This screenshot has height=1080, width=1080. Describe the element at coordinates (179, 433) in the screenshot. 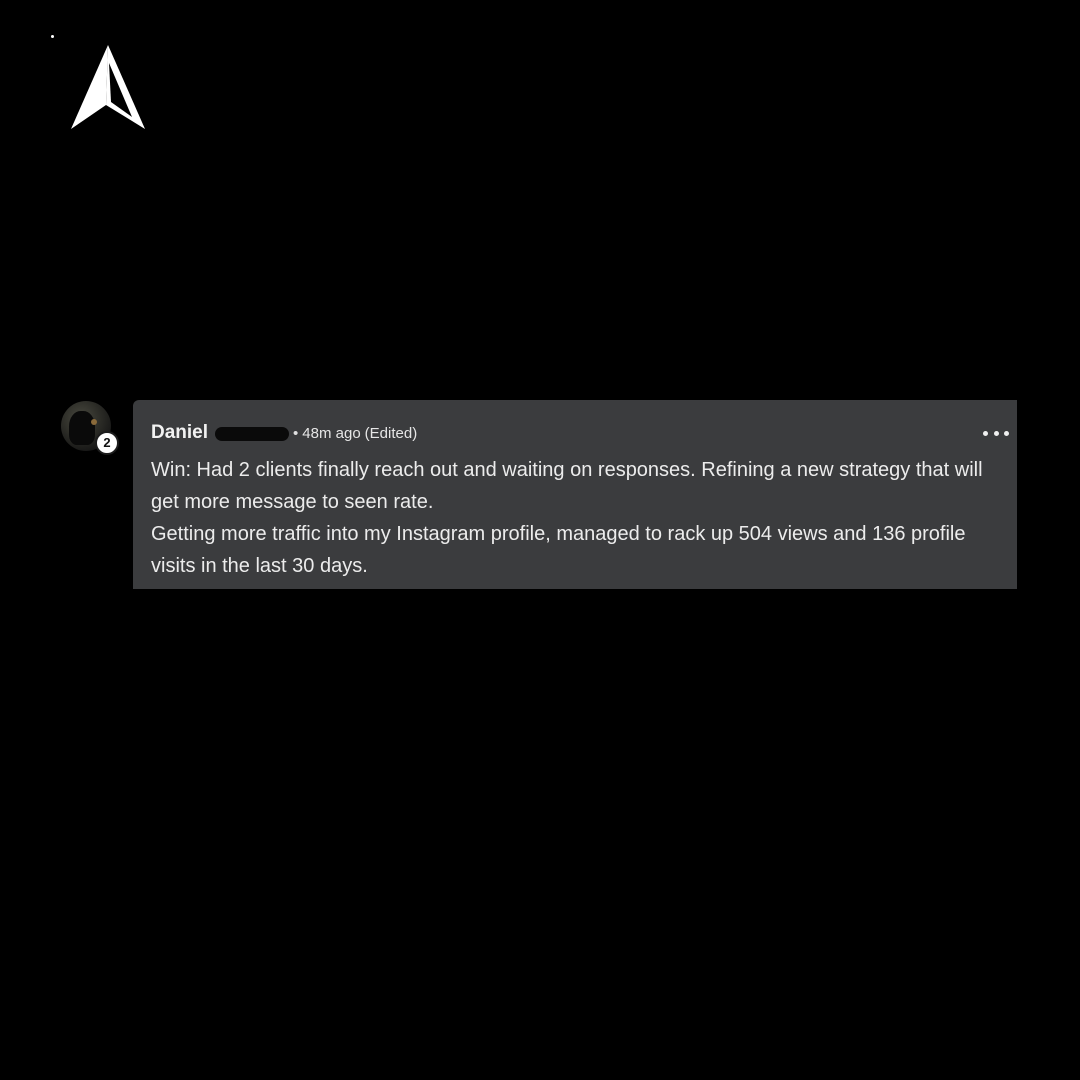

I see `author-name: Daniel` at that location.